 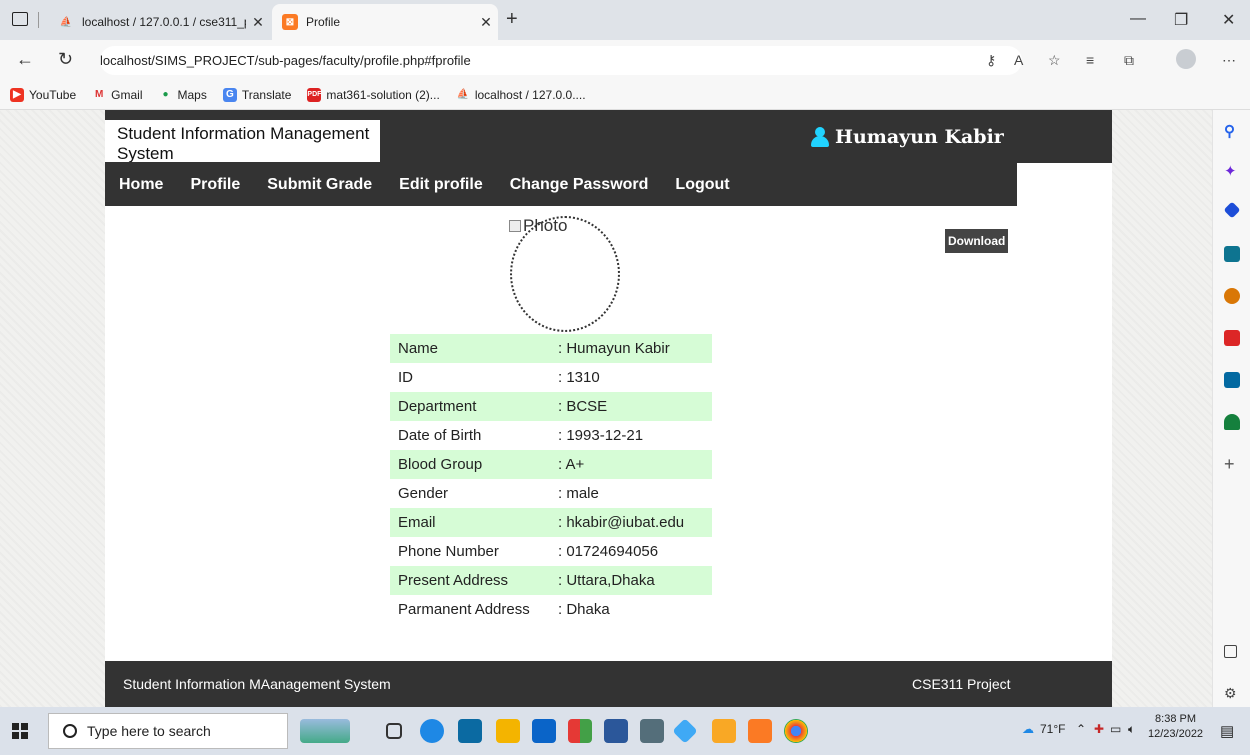 I want to click on task-view-icon, so click(x=394, y=731).